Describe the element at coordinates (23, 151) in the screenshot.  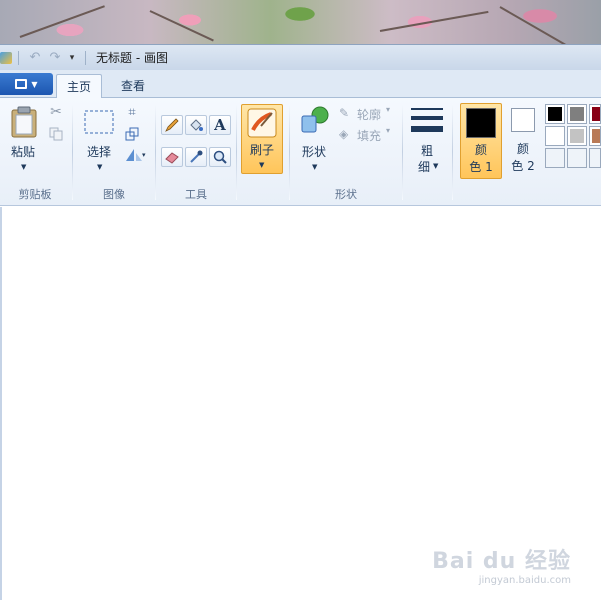
I see `paste-button-label: 粘贴` at that location.